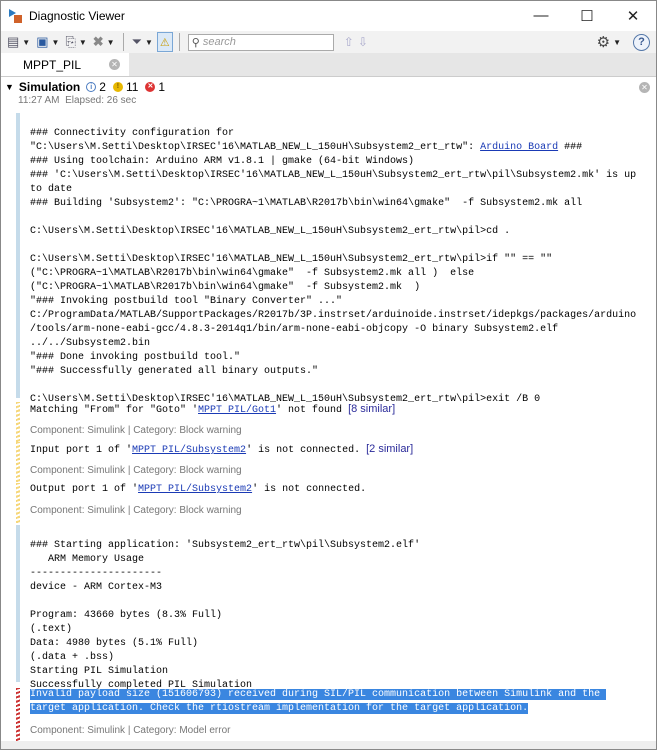 The height and width of the screenshot is (750, 657). What do you see at coordinates (371, 409) in the screenshot?
I see `similar-link: [8 similar]` at bounding box center [371, 409].